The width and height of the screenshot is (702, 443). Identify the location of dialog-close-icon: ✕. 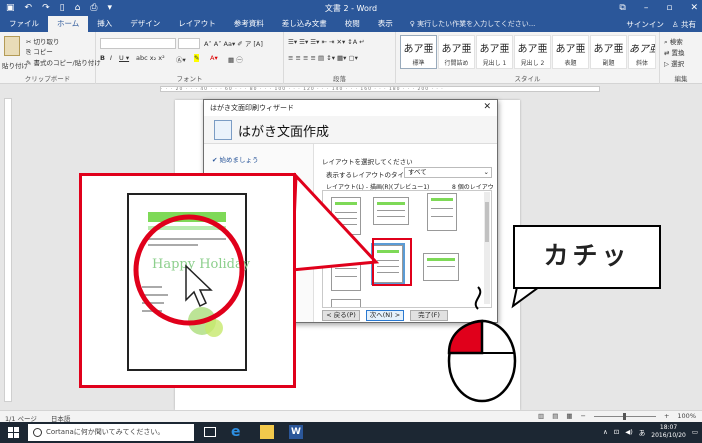
(487, 107).